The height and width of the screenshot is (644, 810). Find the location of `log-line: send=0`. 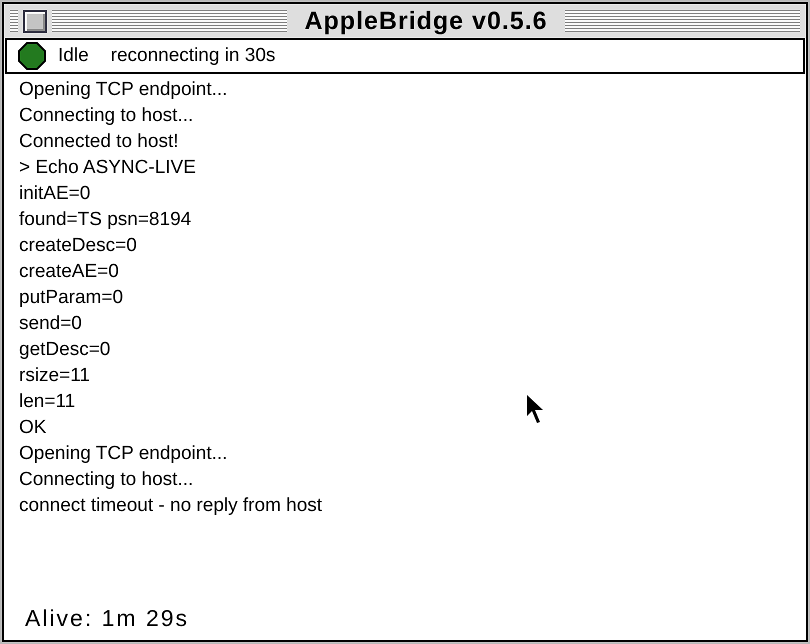

log-line: send=0 is located at coordinates (50, 324).